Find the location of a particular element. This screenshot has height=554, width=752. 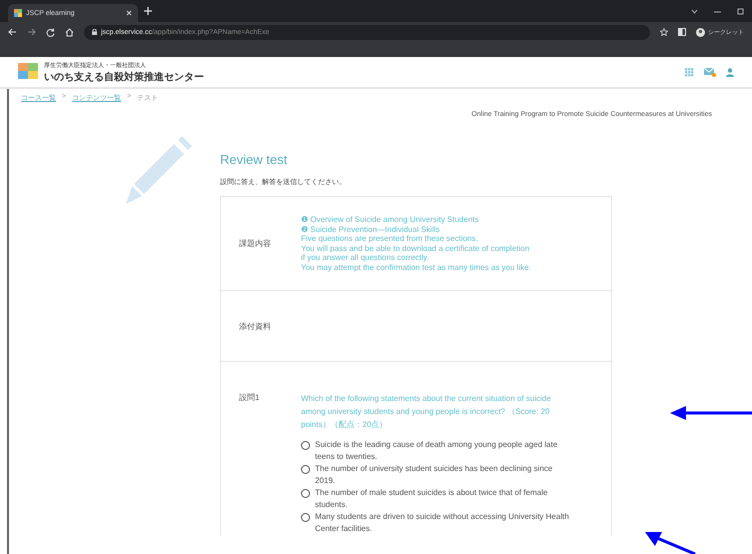

back-icon is located at coordinates (12, 32).